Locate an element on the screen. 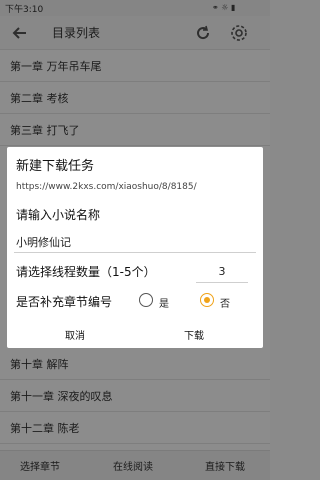  numbering-yes-radio is located at coordinates (146, 300).